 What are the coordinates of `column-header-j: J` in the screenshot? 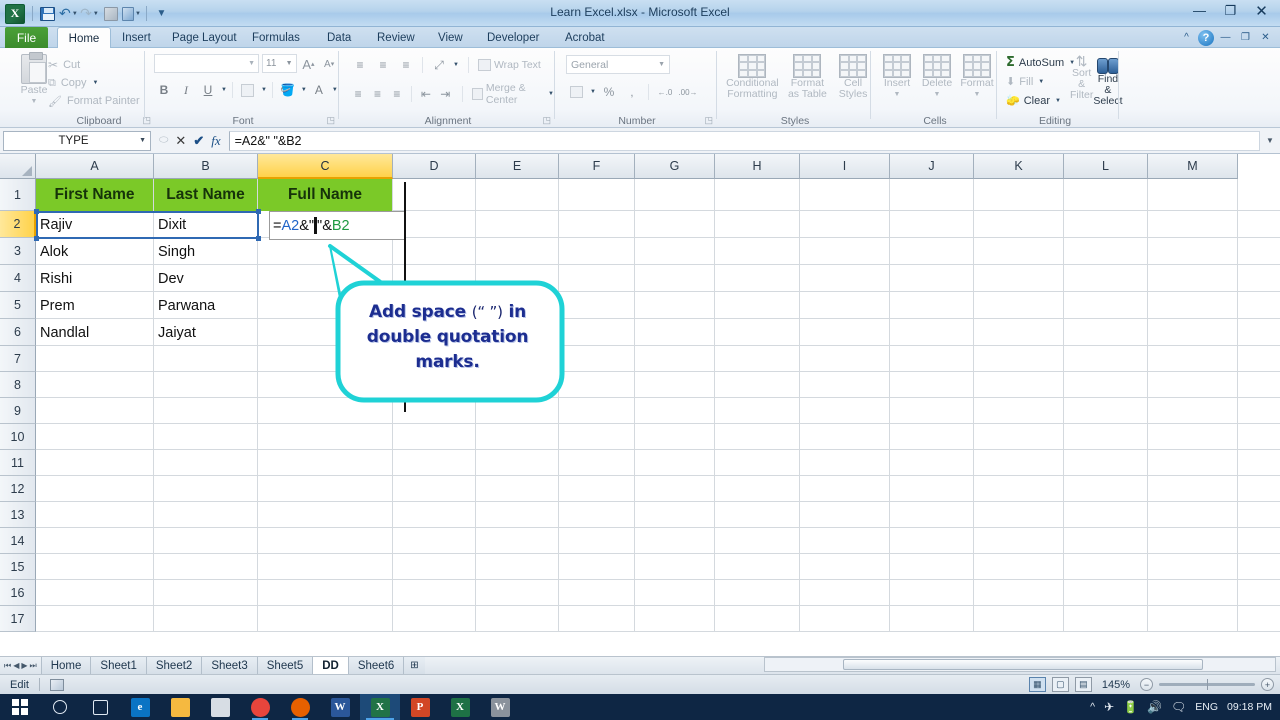 It's located at (932, 166).